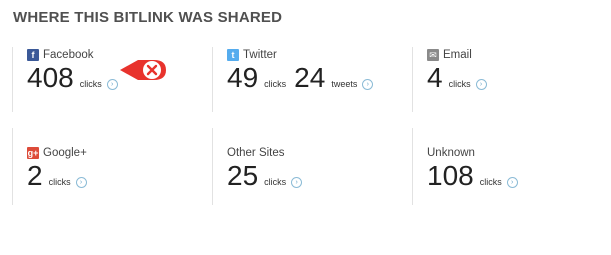 This screenshot has height=255, width=611. Describe the element at coordinates (344, 84) in the screenshot. I see `tweet-unit: tweets` at that location.